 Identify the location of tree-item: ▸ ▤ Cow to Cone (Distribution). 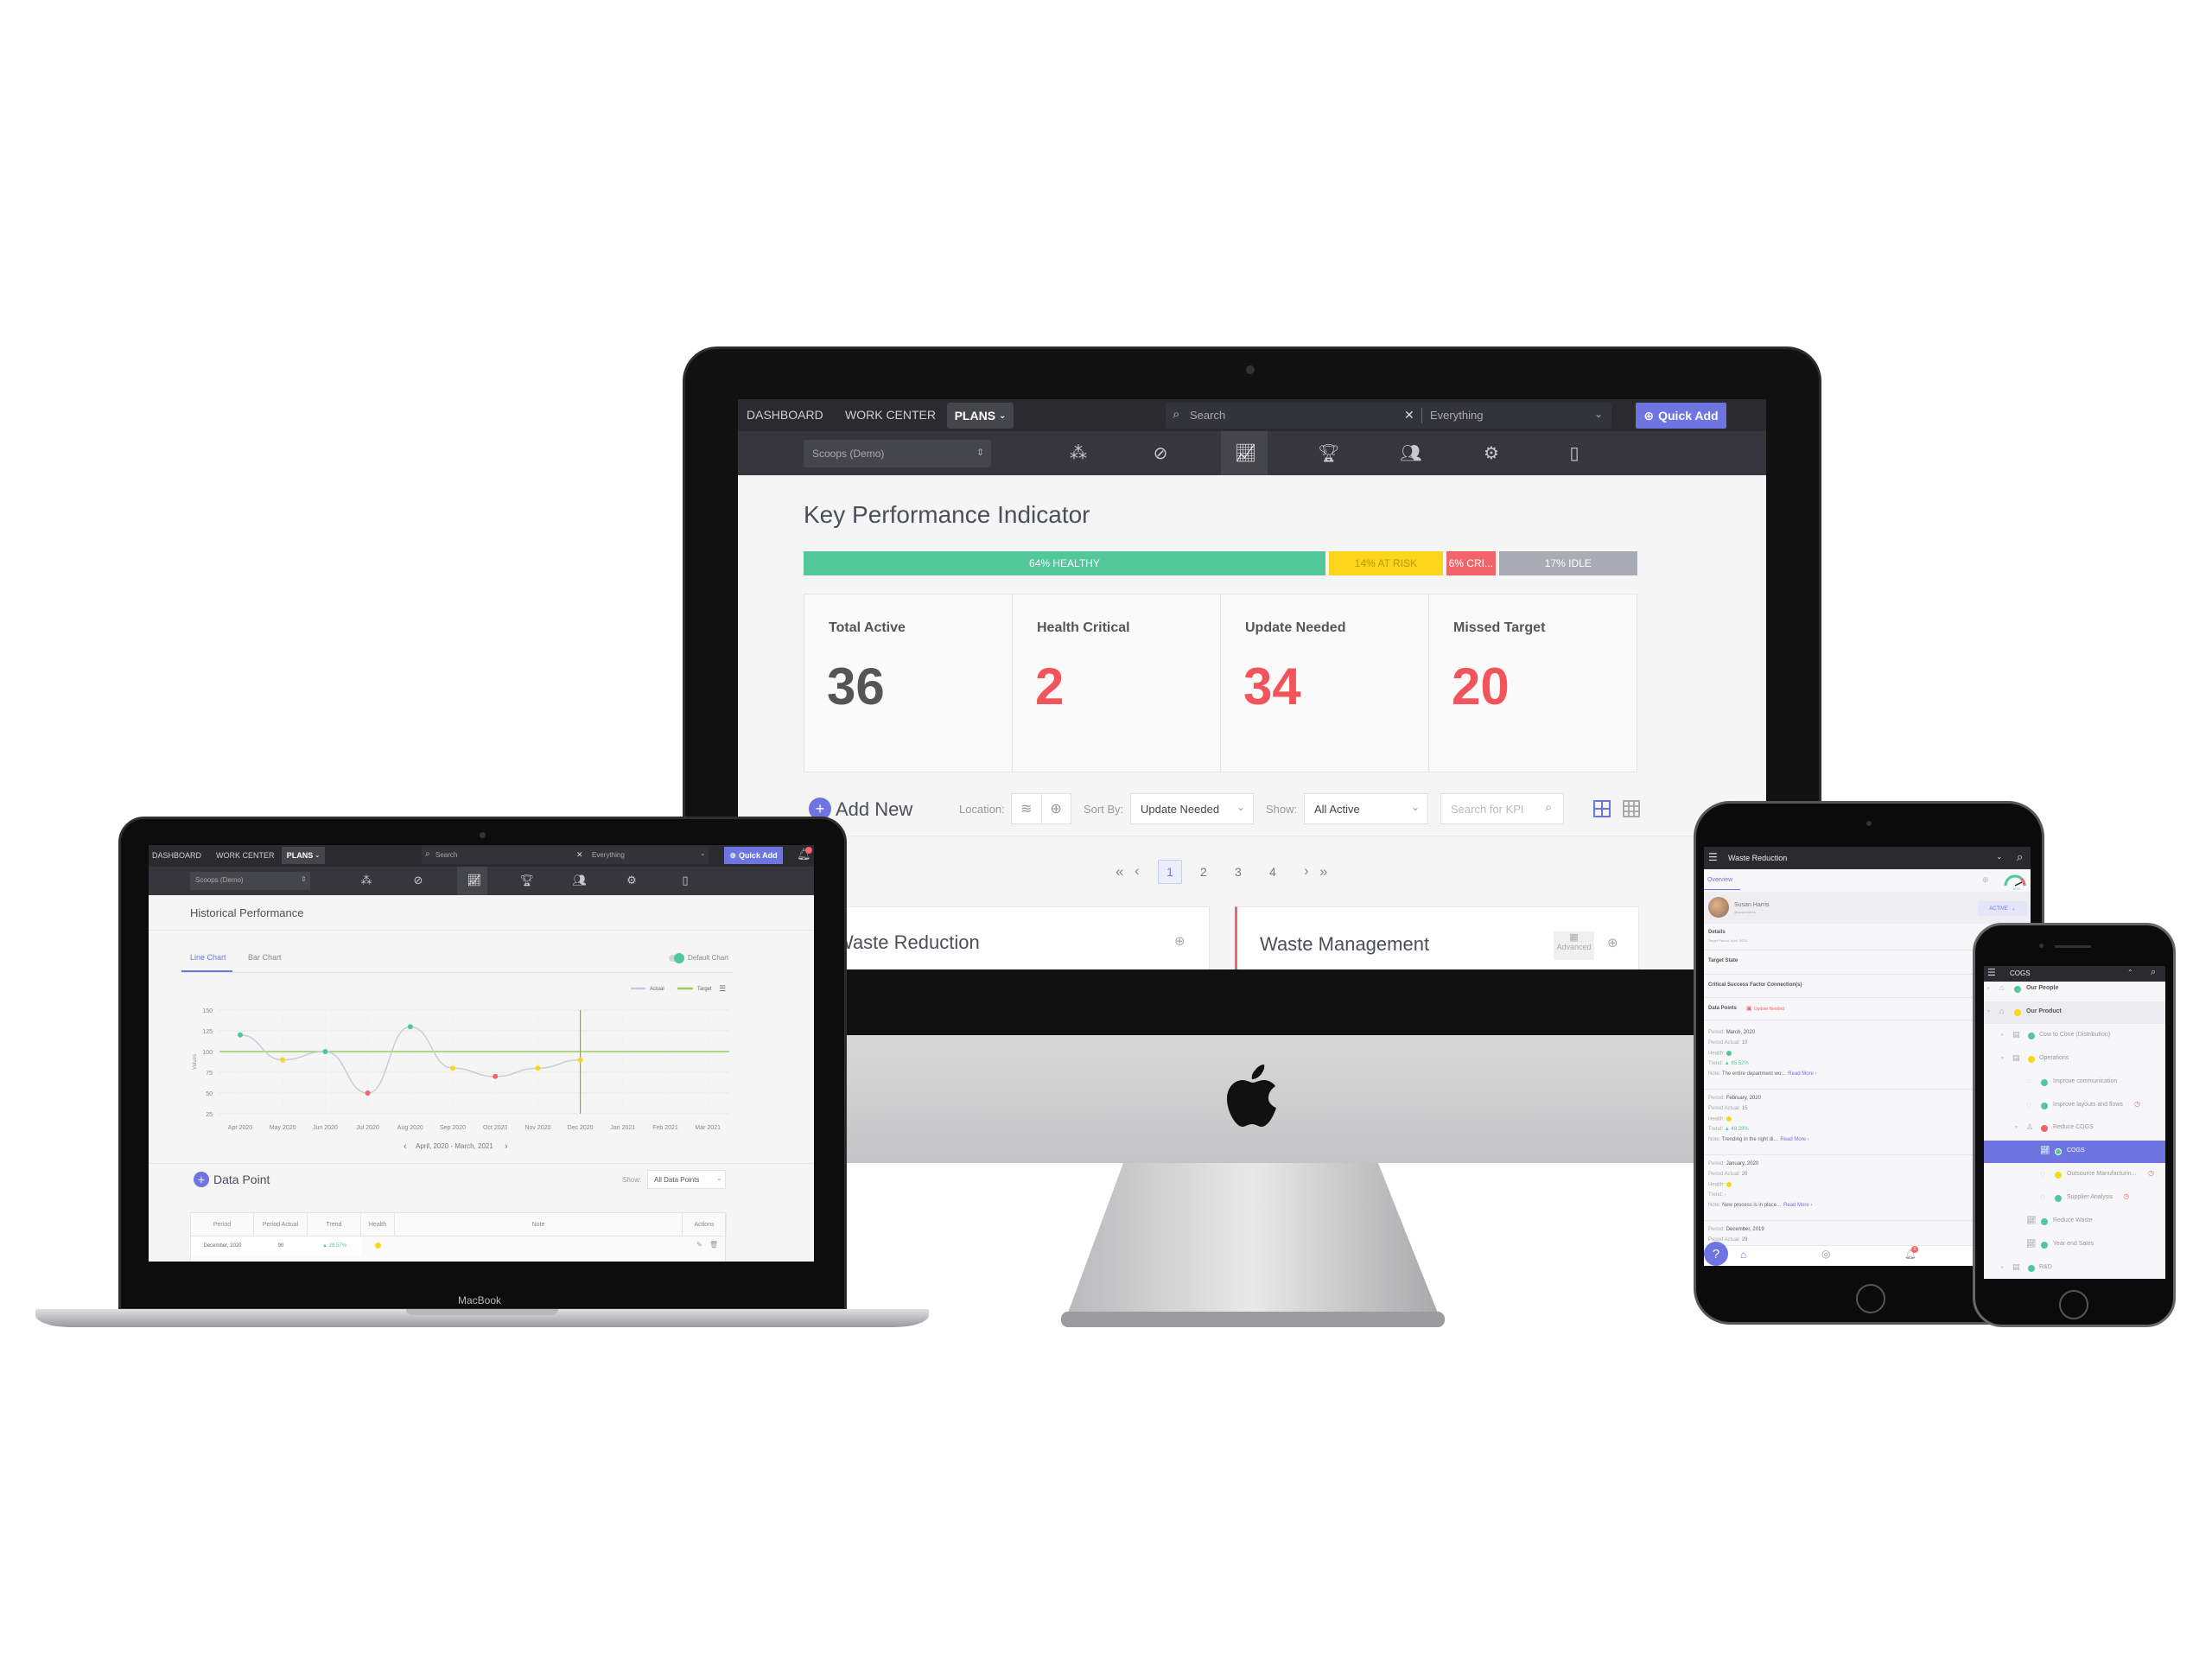
(2074, 1036).